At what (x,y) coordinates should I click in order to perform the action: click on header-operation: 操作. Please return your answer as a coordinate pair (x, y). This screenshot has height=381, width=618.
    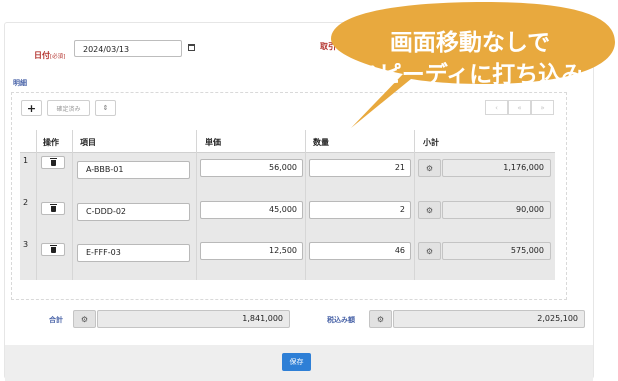
    Looking at the image, I should click on (51, 142).